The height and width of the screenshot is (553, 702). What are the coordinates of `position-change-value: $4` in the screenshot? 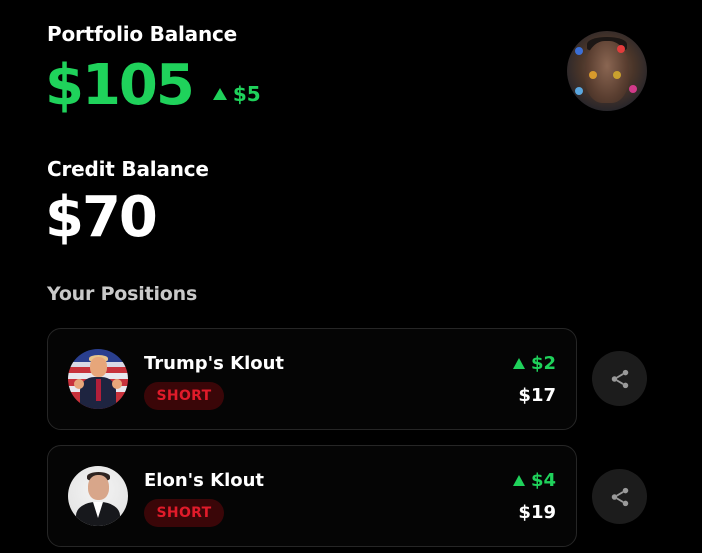 It's located at (543, 480).